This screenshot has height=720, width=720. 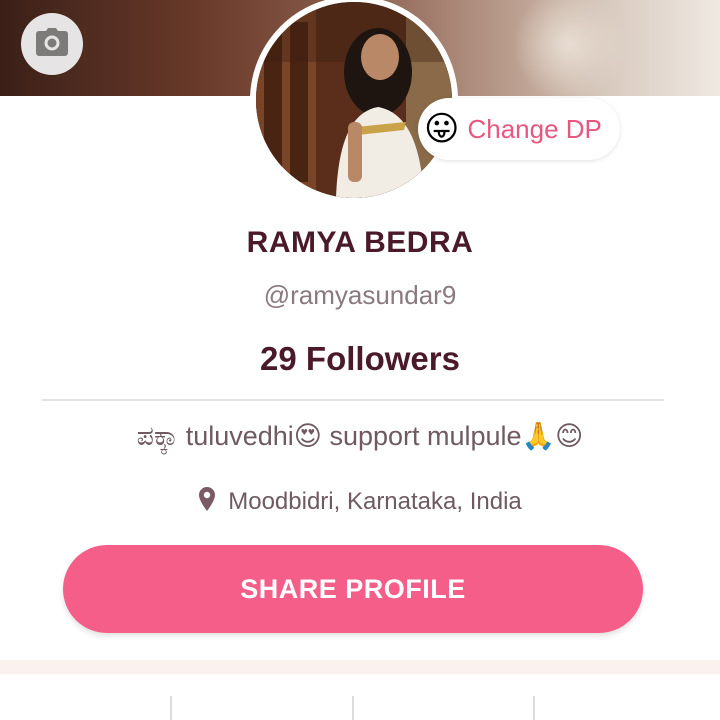 I want to click on tongue-emoji-icon: 😛, so click(x=442, y=129).